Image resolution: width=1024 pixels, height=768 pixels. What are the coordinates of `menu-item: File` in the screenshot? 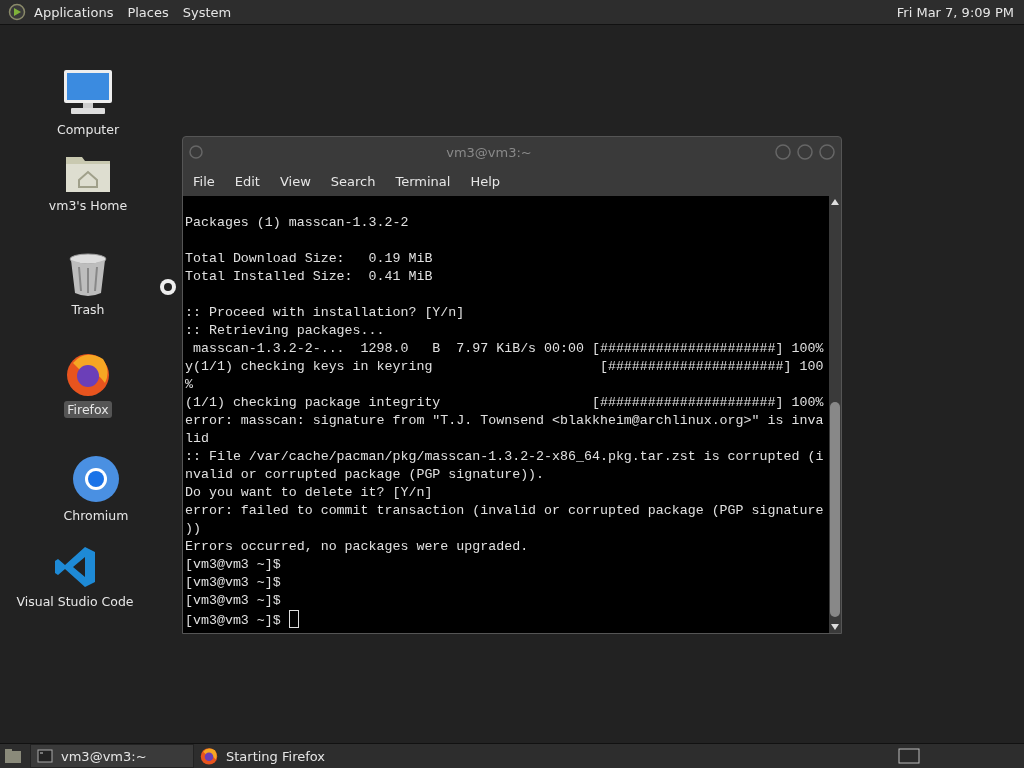 It's located at (204, 181).